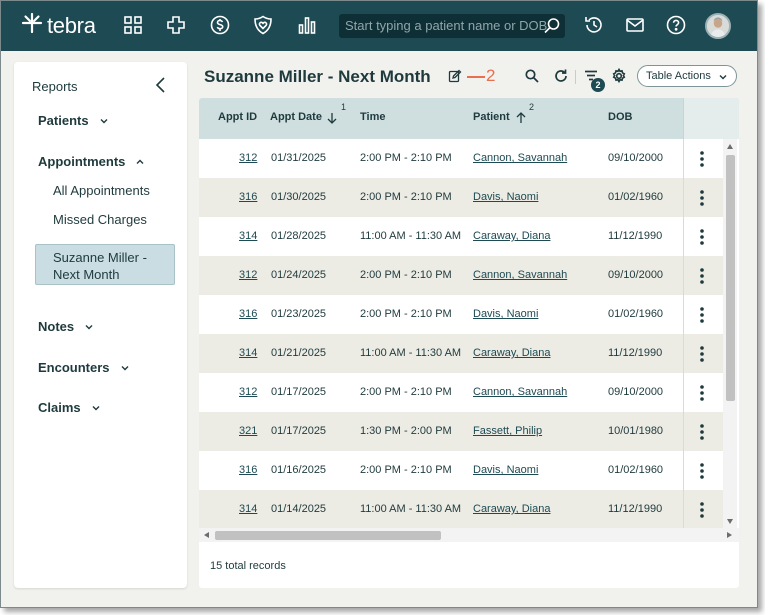  Describe the element at coordinates (521, 118) in the screenshot. I see `sort-ascending-icon` at that location.